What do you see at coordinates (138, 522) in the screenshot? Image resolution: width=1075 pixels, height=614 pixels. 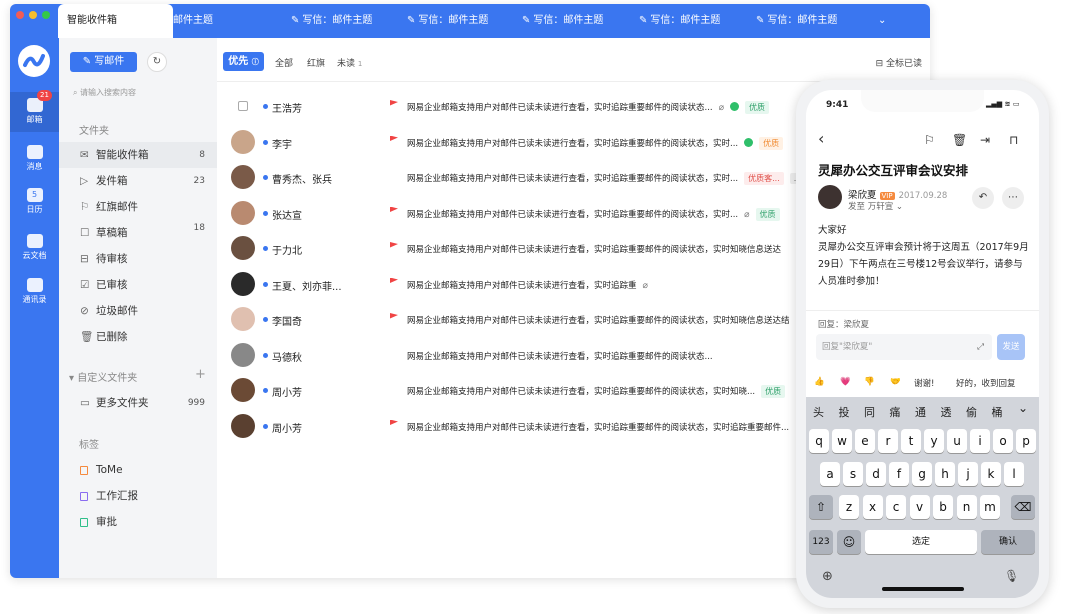 I see `tag-2: 审批` at bounding box center [138, 522].